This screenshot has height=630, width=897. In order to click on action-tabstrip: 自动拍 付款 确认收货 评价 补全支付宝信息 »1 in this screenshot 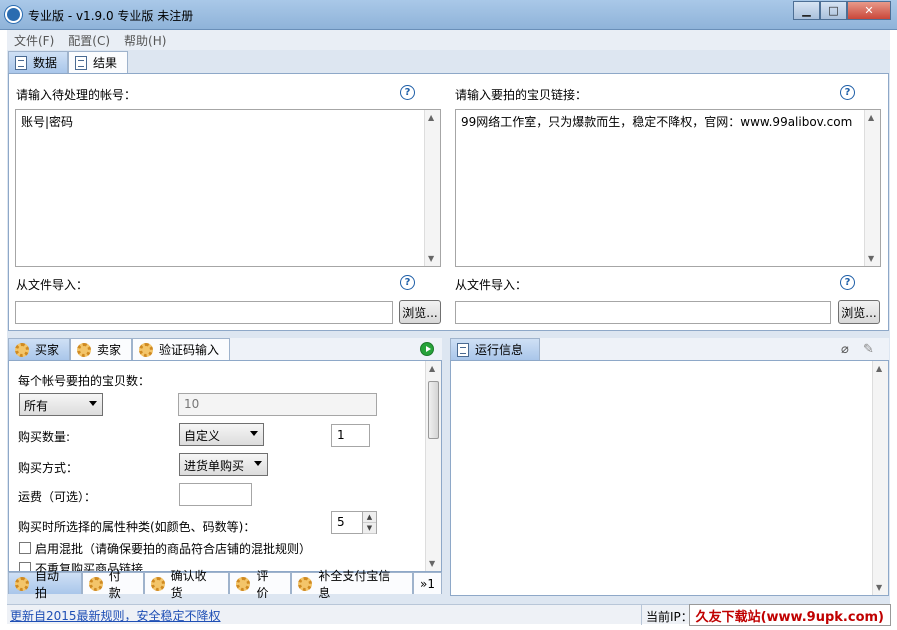, I will do `click(225, 584)`.